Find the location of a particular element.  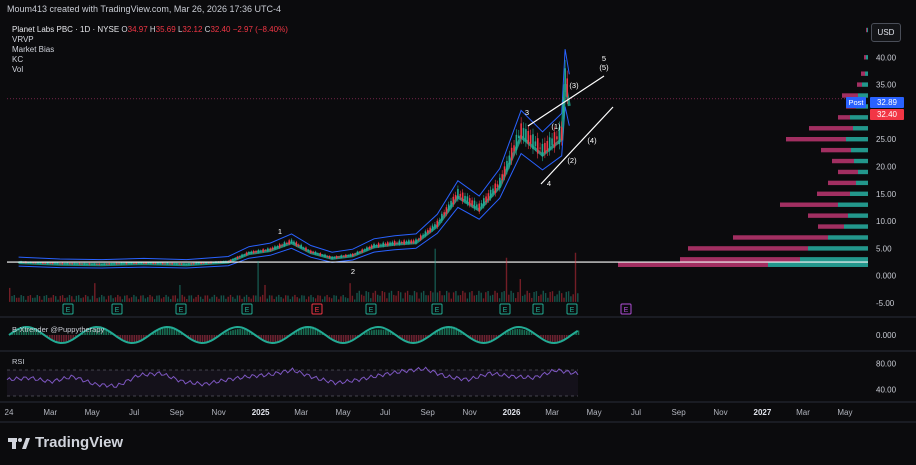

wave-label: 5 is located at coordinates (604, 58).